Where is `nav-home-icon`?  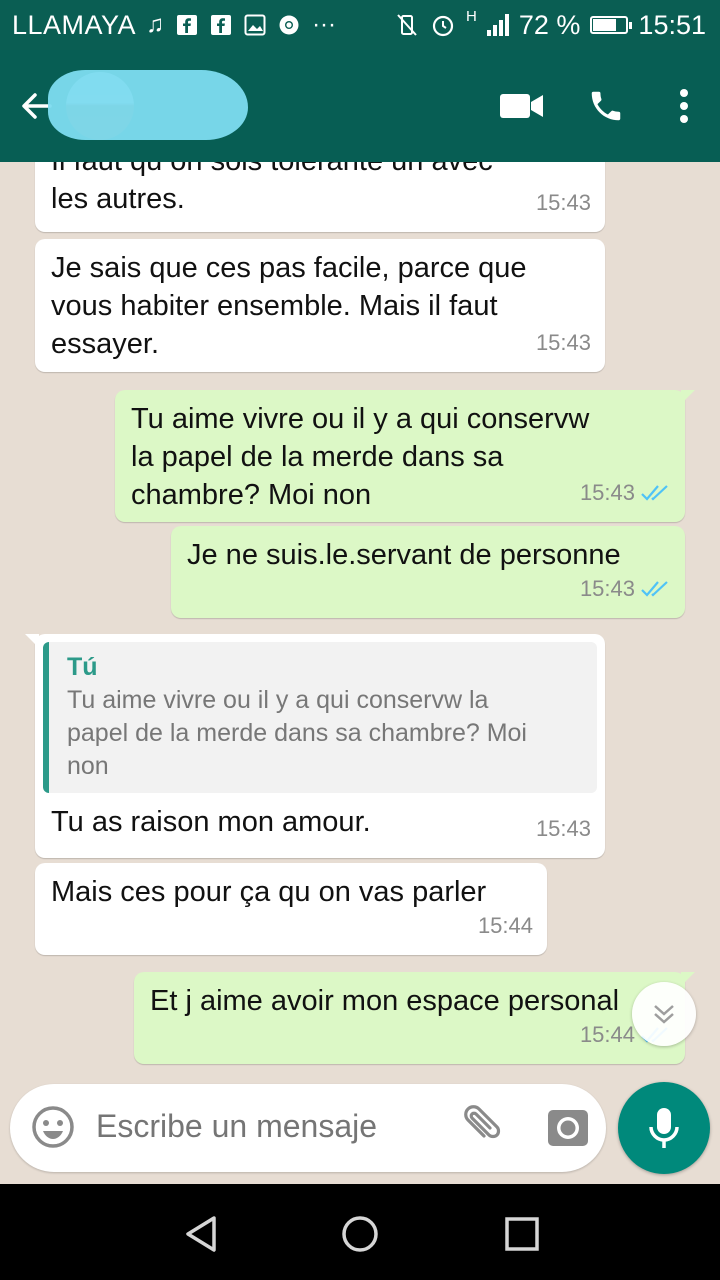 nav-home-icon is located at coordinates (360, 1234).